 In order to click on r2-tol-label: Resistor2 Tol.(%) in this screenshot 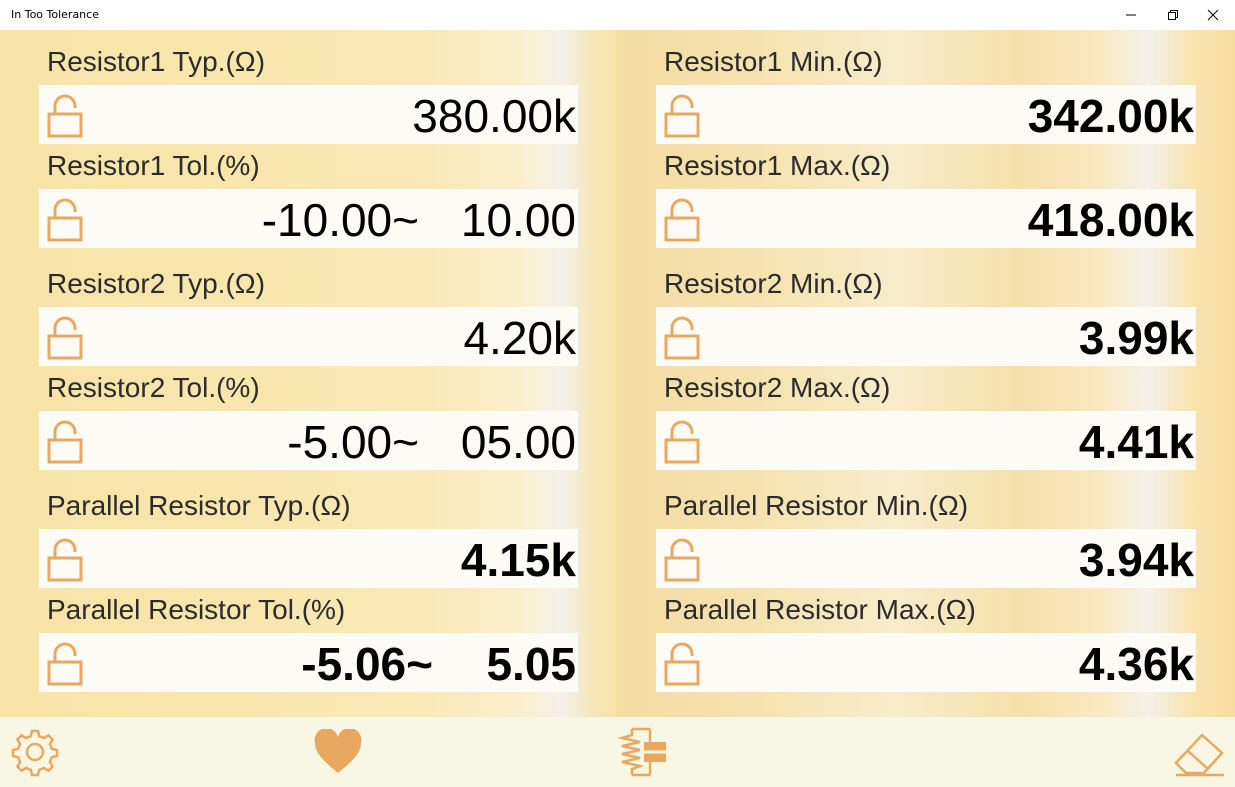, I will do `click(153, 387)`.